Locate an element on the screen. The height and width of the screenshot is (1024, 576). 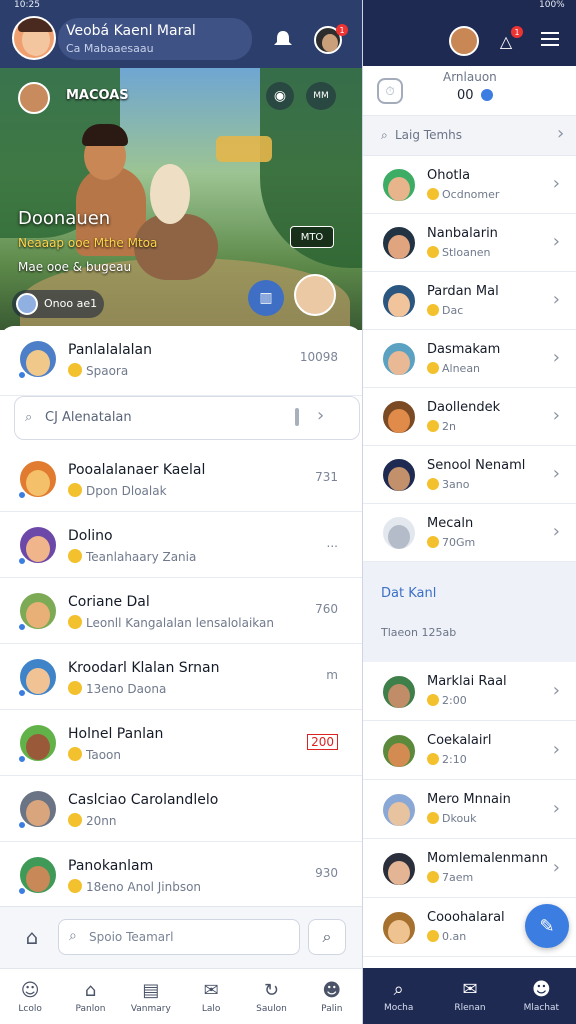
banner-user-avatar is located at coordinates (34, 98).